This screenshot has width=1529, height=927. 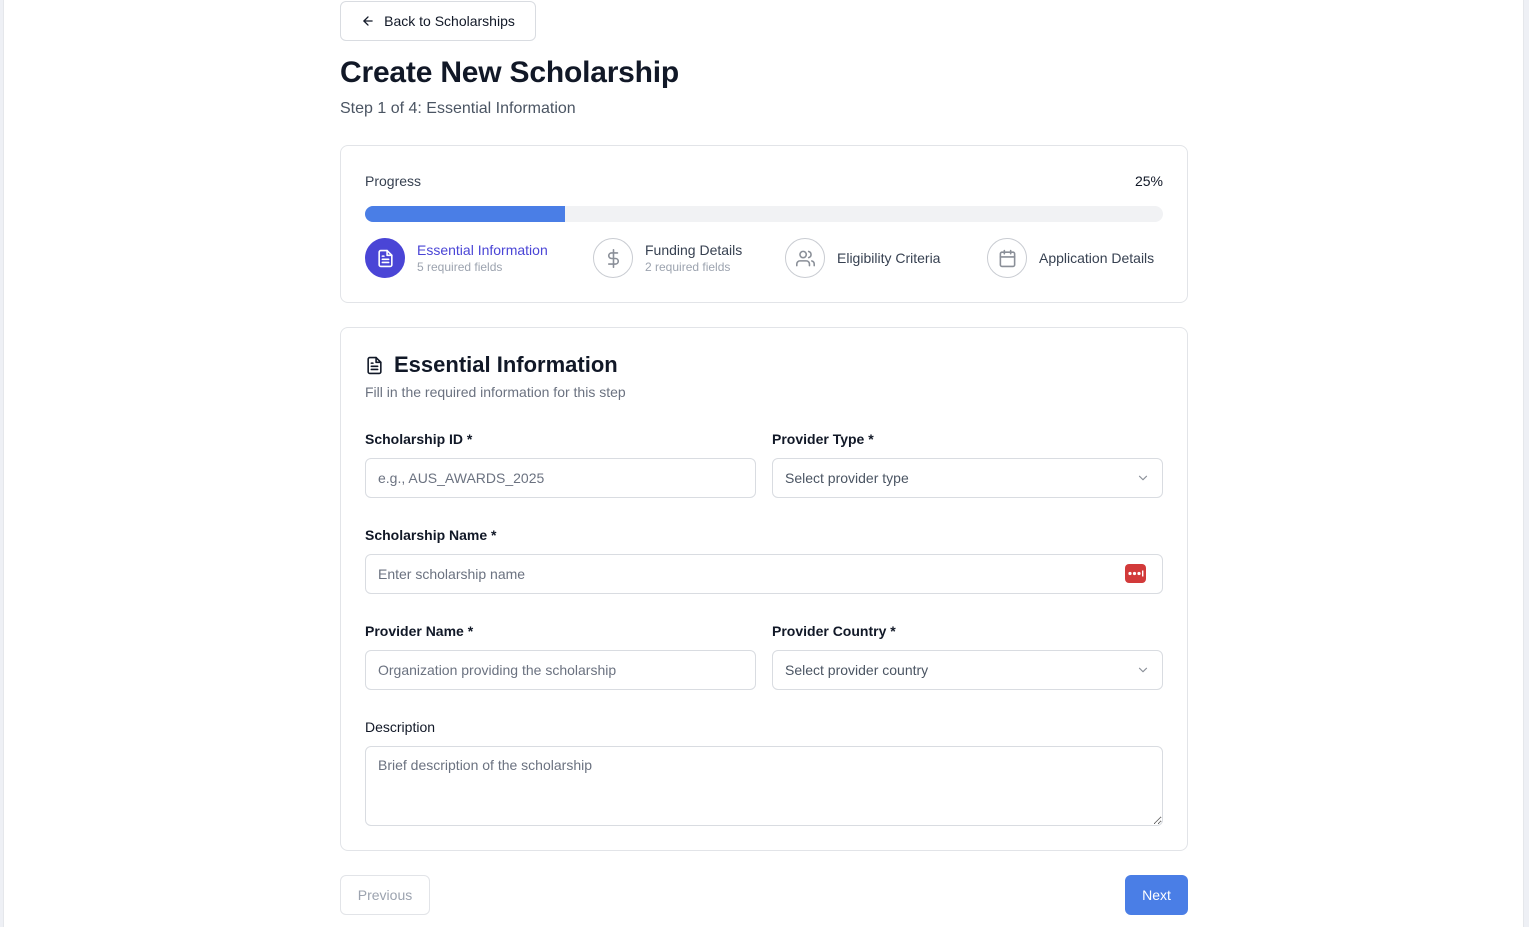 I want to click on step-application-details: Application Details, so click(x=1070, y=258).